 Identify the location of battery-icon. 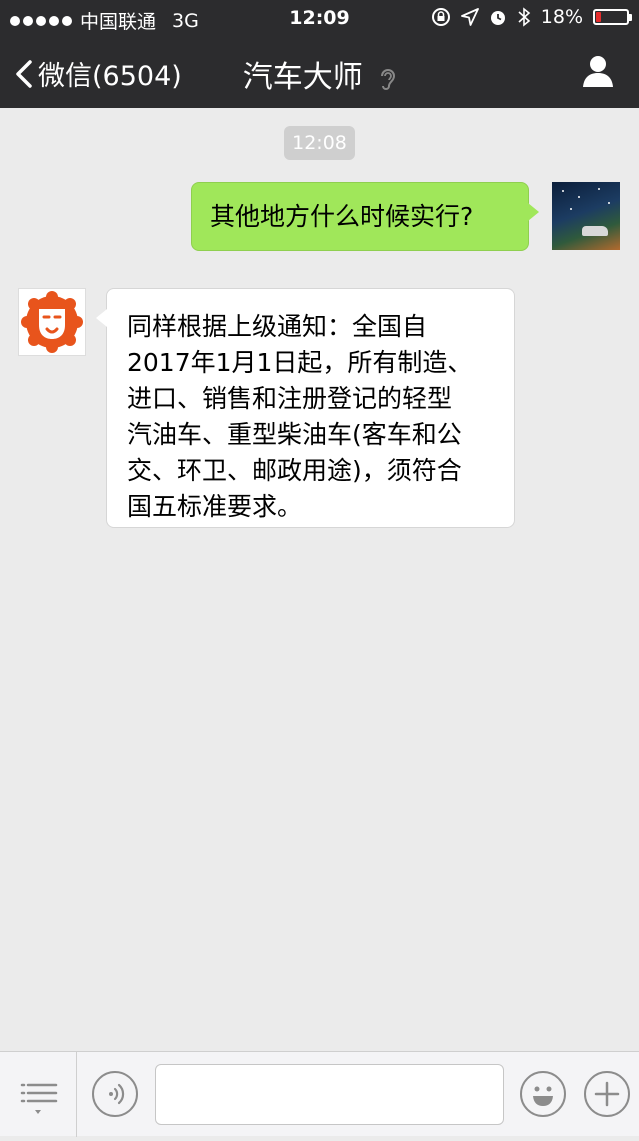
(612, 17).